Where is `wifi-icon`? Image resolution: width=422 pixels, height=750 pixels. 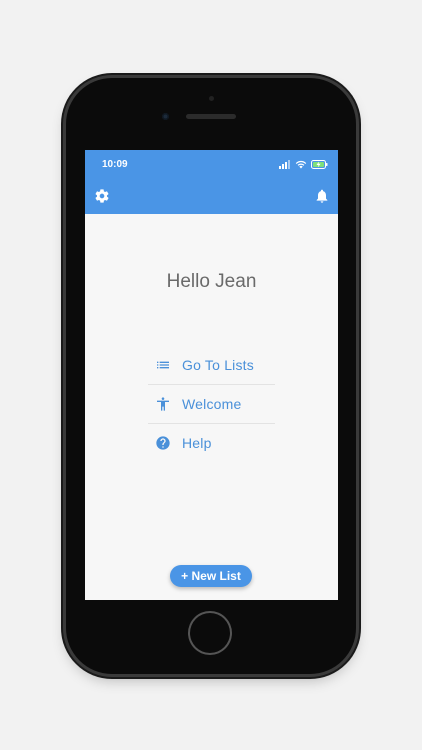 wifi-icon is located at coordinates (301, 164).